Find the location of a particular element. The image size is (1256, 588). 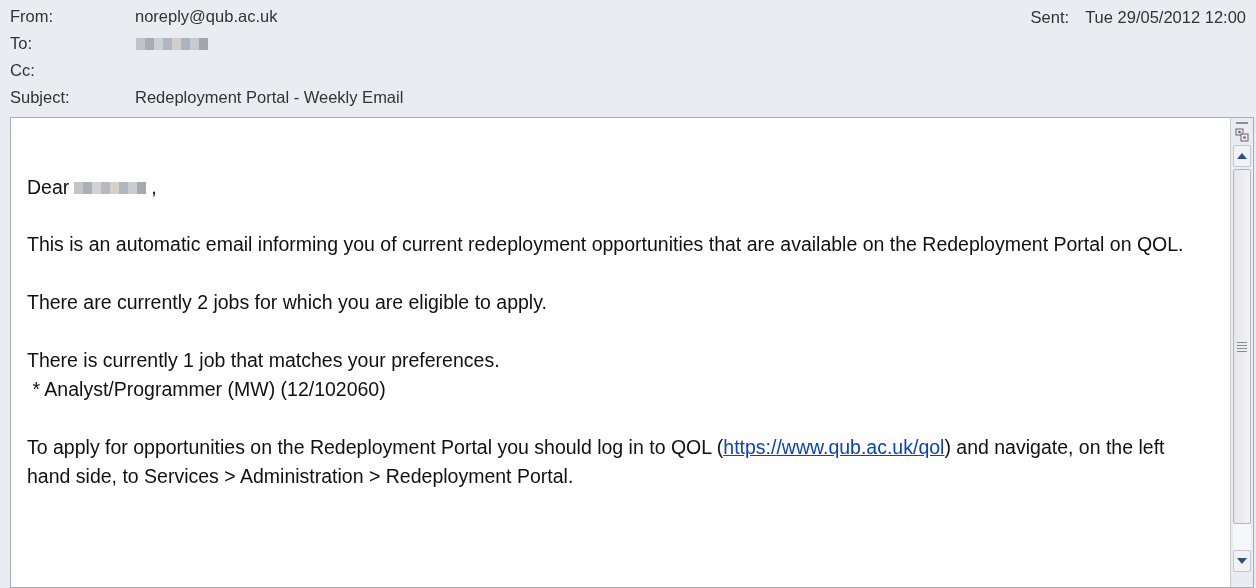

paragraph: There is currently 1 job that matches your preferences. is located at coordinates (264, 360).